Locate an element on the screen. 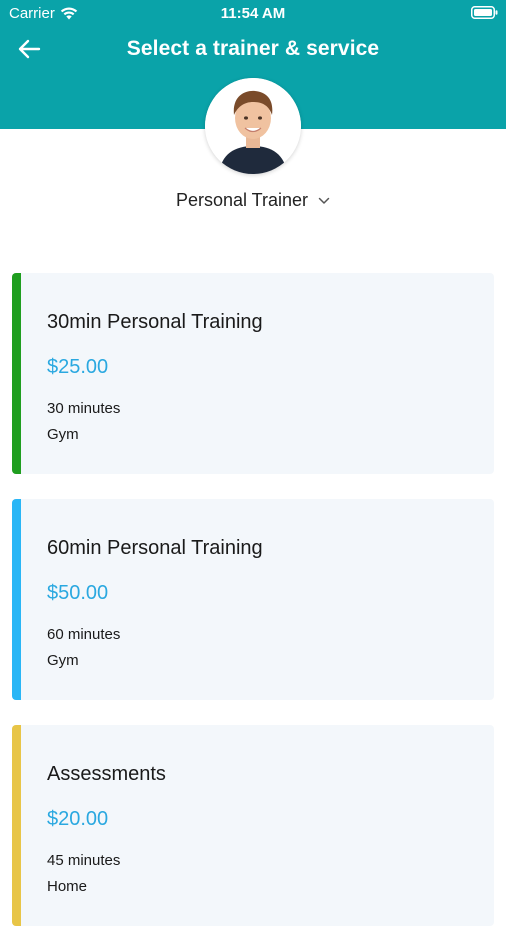  service-price: $25.00 is located at coordinates (78, 367).